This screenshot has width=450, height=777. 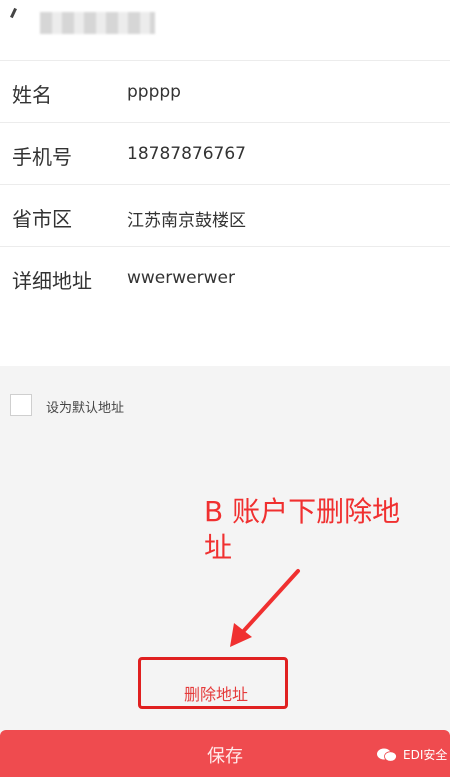 I want to click on name-label: 姓名, so click(x=32, y=95).